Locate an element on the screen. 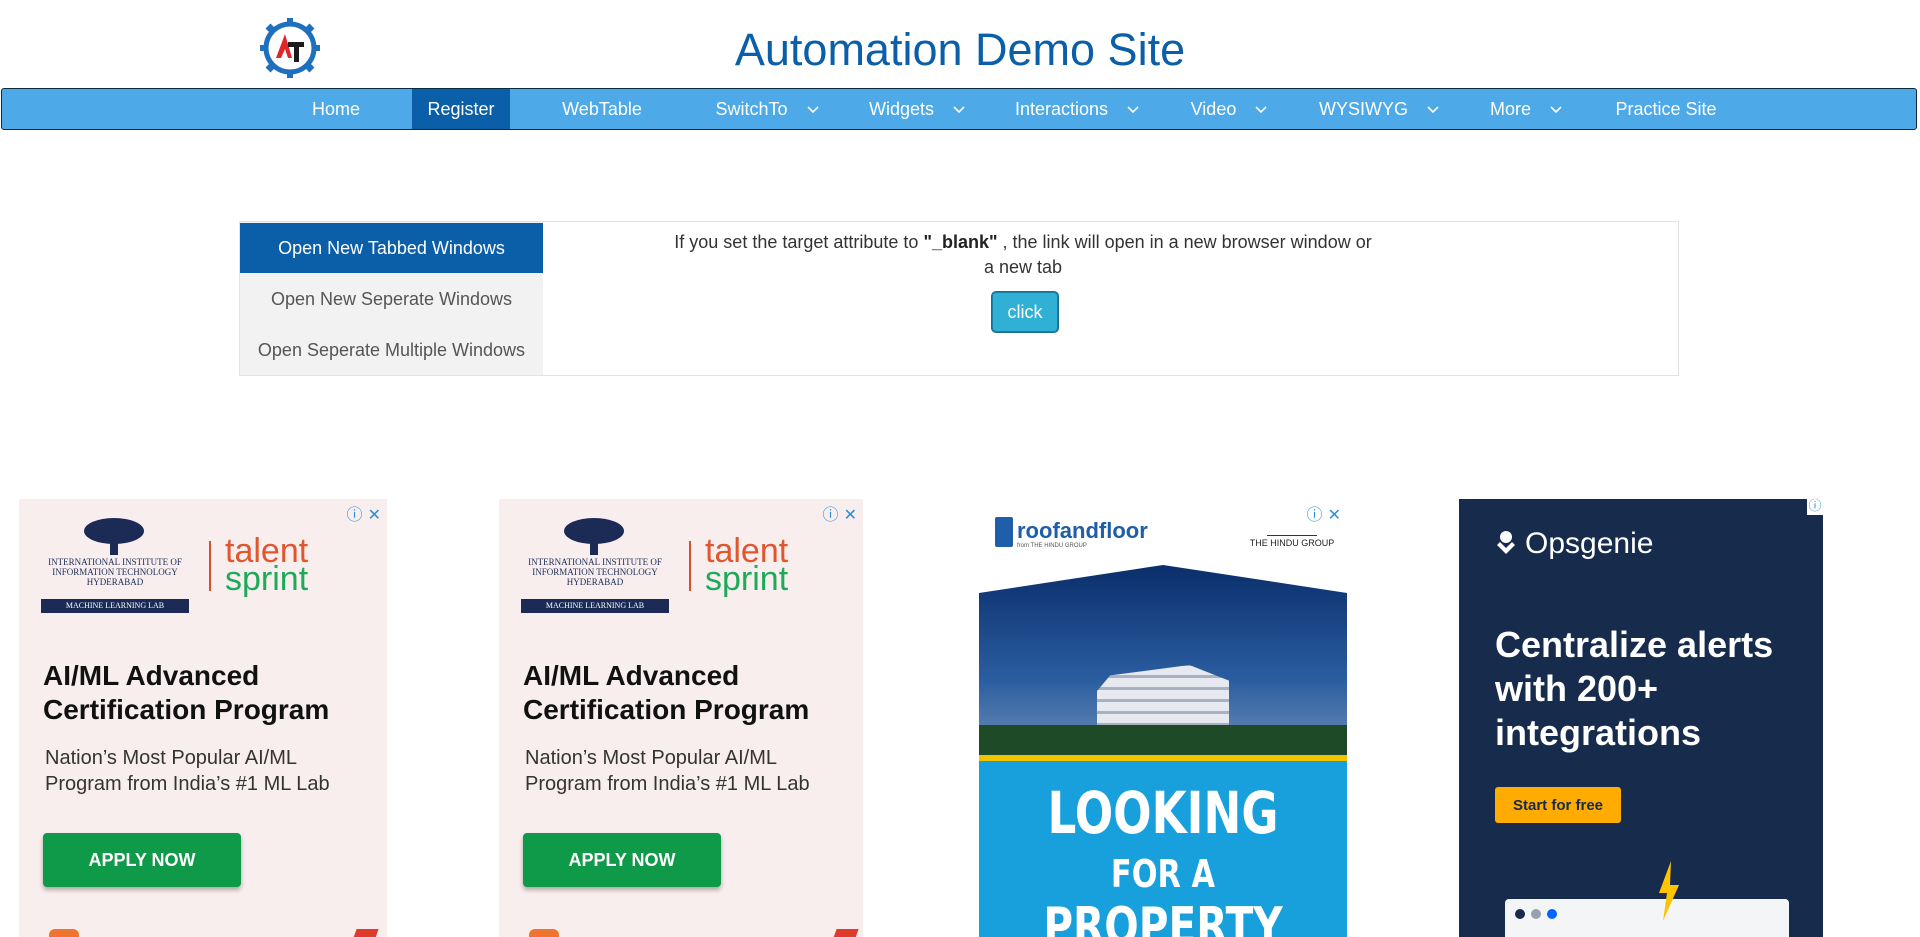  ops-illustration is located at coordinates (1647, 899).